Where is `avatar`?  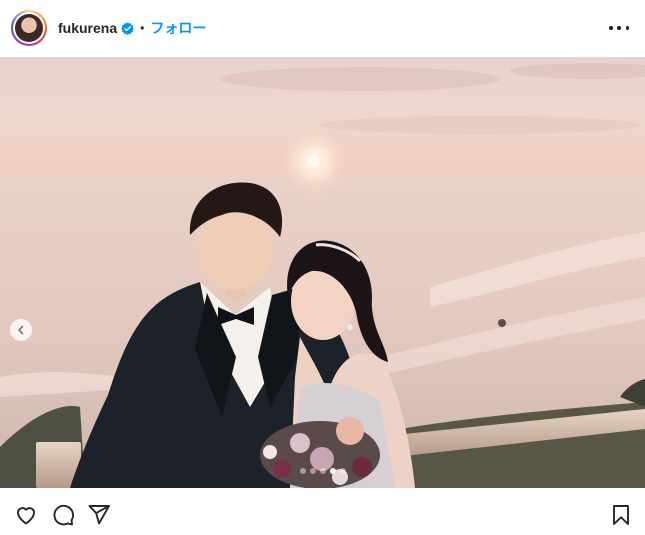 avatar is located at coordinates (29, 28).